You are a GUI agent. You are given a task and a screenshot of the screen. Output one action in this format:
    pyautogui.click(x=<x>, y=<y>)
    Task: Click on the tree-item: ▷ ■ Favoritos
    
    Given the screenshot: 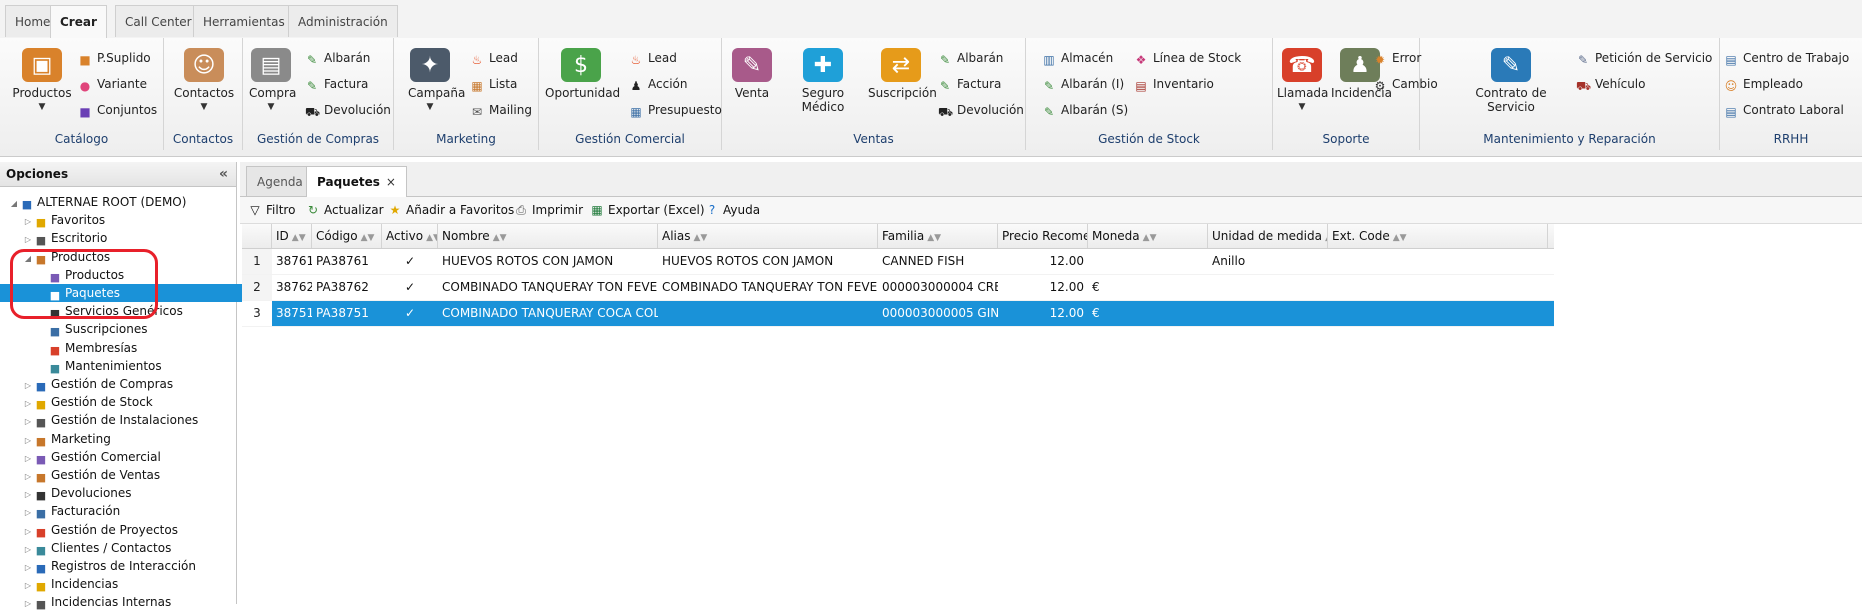 What is the action you would take?
    pyautogui.click(x=126, y=220)
    